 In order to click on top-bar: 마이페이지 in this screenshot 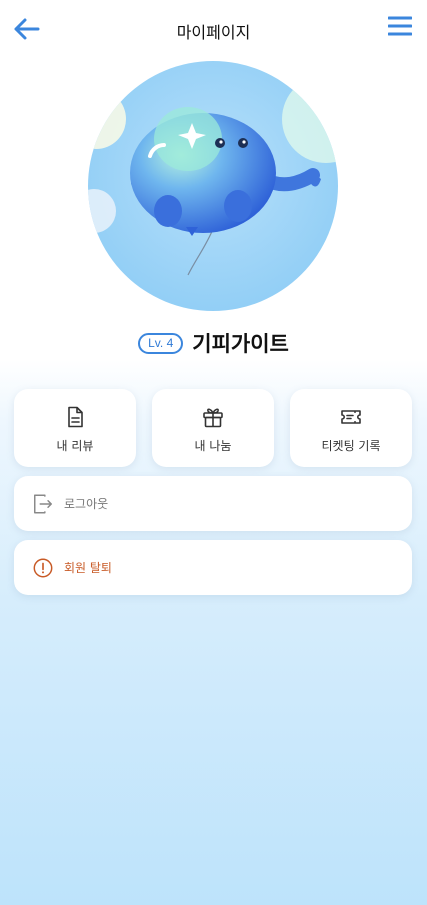, I will do `click(213, 29)`.